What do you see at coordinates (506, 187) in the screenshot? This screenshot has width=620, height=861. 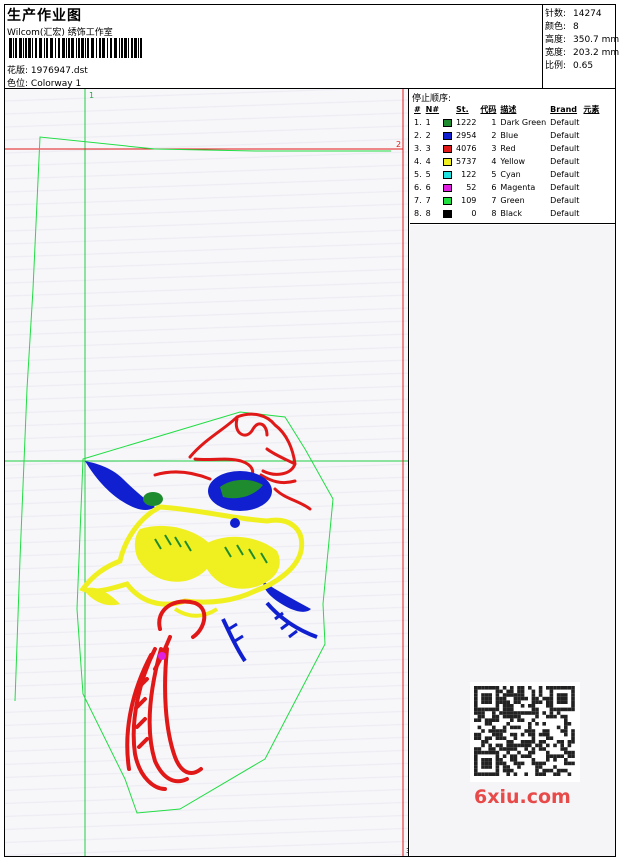 I see `table-row: 6. 6 52 6 Magenta Default` at bounding box center [506, 187].